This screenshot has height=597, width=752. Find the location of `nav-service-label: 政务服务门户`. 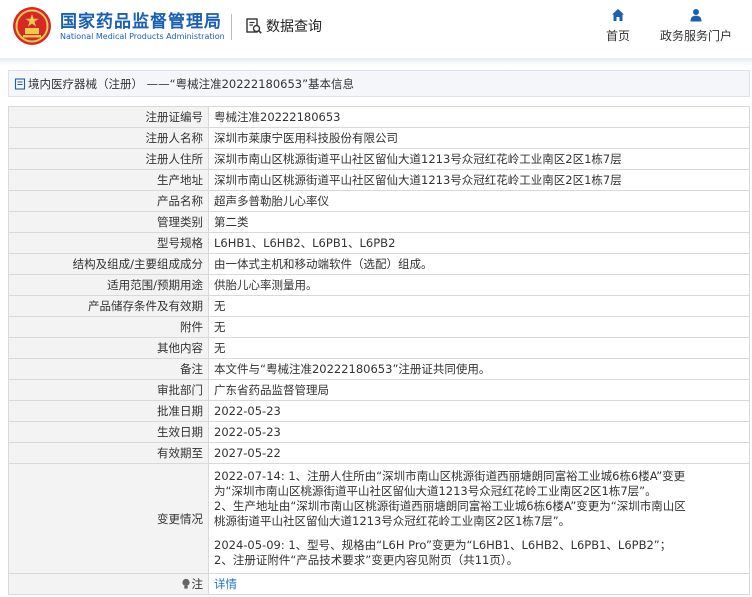

nav-service-label: 政务服务门户 is located at coordinates (696, 36).